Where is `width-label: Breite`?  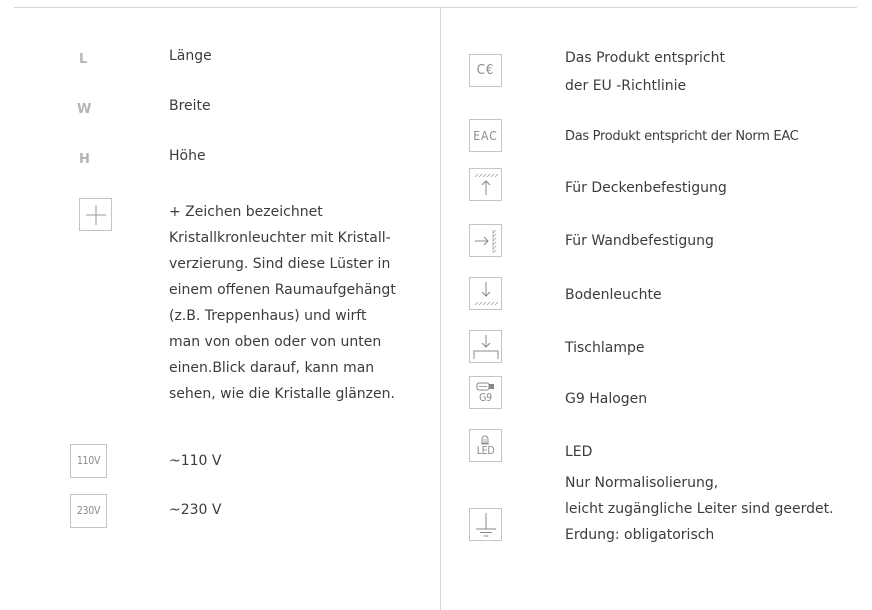
width-label: Breite is located at coordinates (190, 106).